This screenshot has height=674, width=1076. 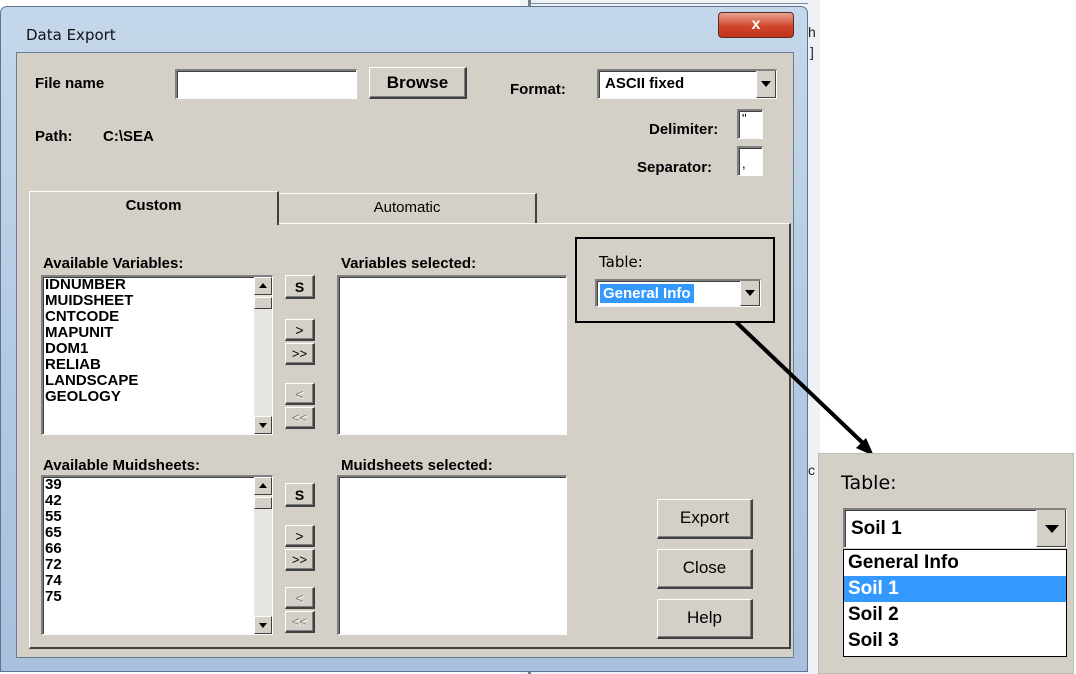 I want to click on variables-selected-label: Variables selected:, so click(x=409, y=263).